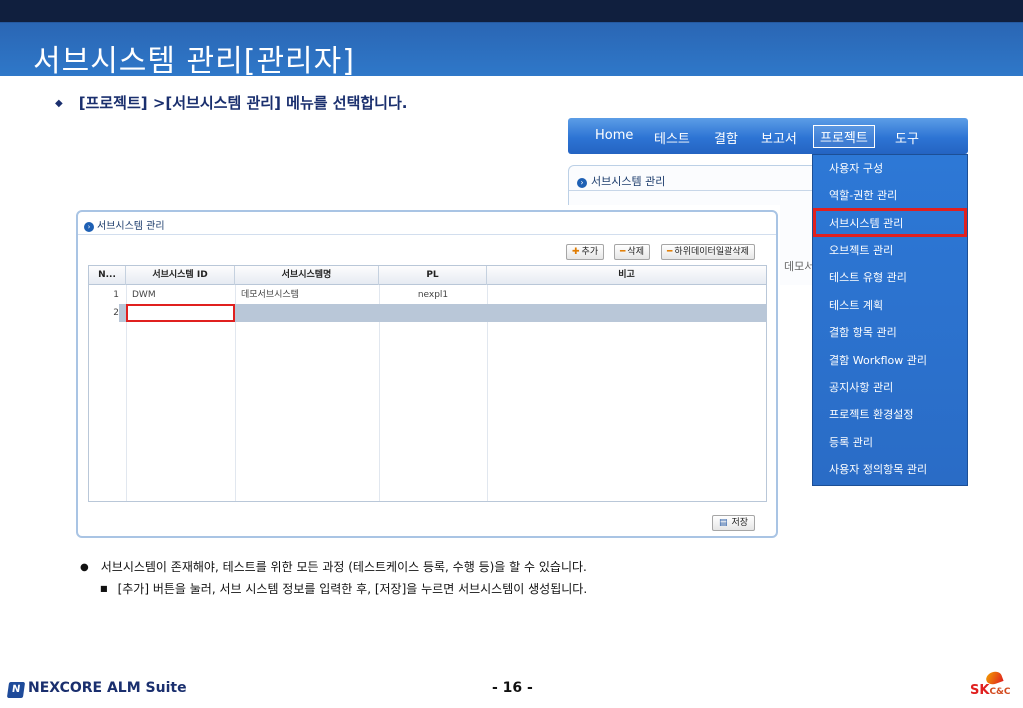  I want to click on nexcore-n-icon: N, so click(16, 690).